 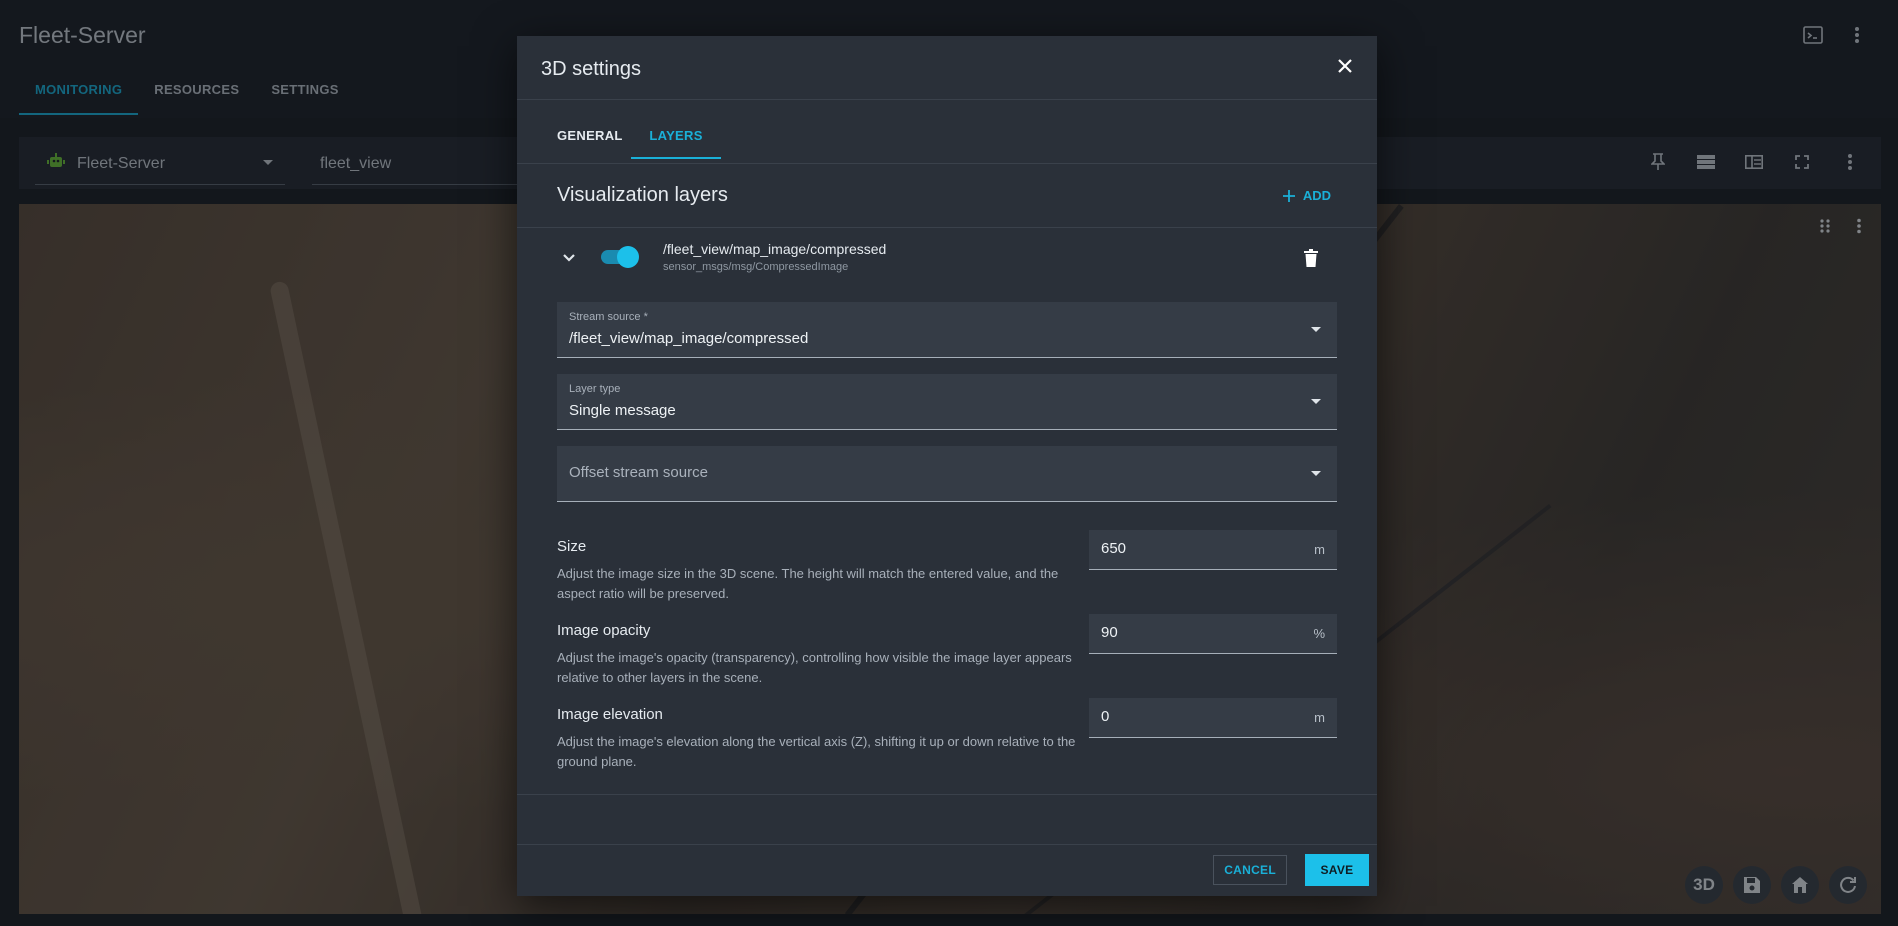 I want to click on opacity-input: 90 %, so click(x=1213, y=634).